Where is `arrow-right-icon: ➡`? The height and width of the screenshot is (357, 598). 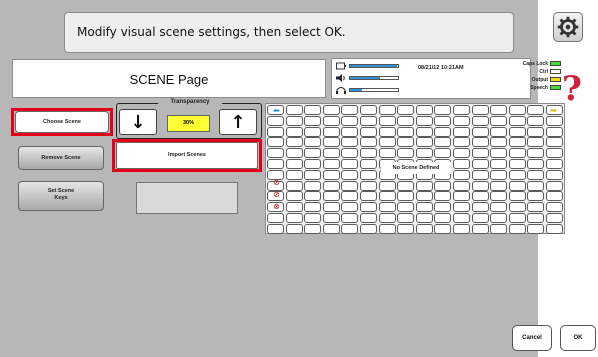 arrow-right-icon: ➡ is located at coordinates (553, 111).